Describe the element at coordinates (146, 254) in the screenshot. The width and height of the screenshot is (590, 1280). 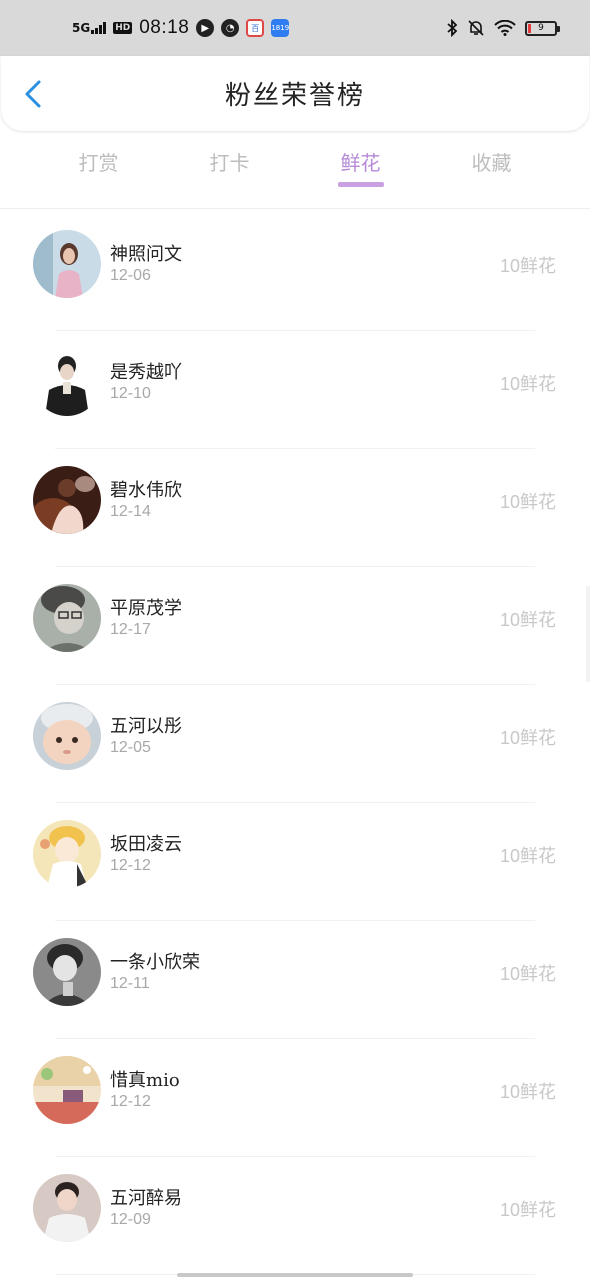
I see `fan-name: 神照问文` at that location.